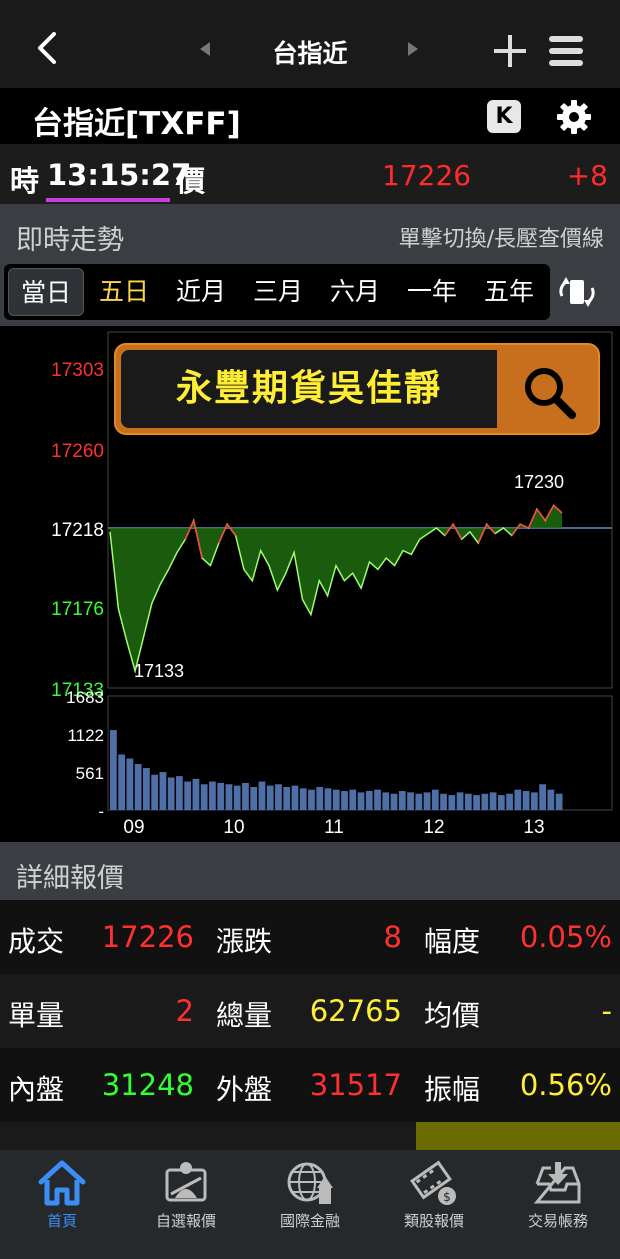 This screenshot has height=1259, width=620. I want to click on time-tick-label: 10, so click(233, 827).